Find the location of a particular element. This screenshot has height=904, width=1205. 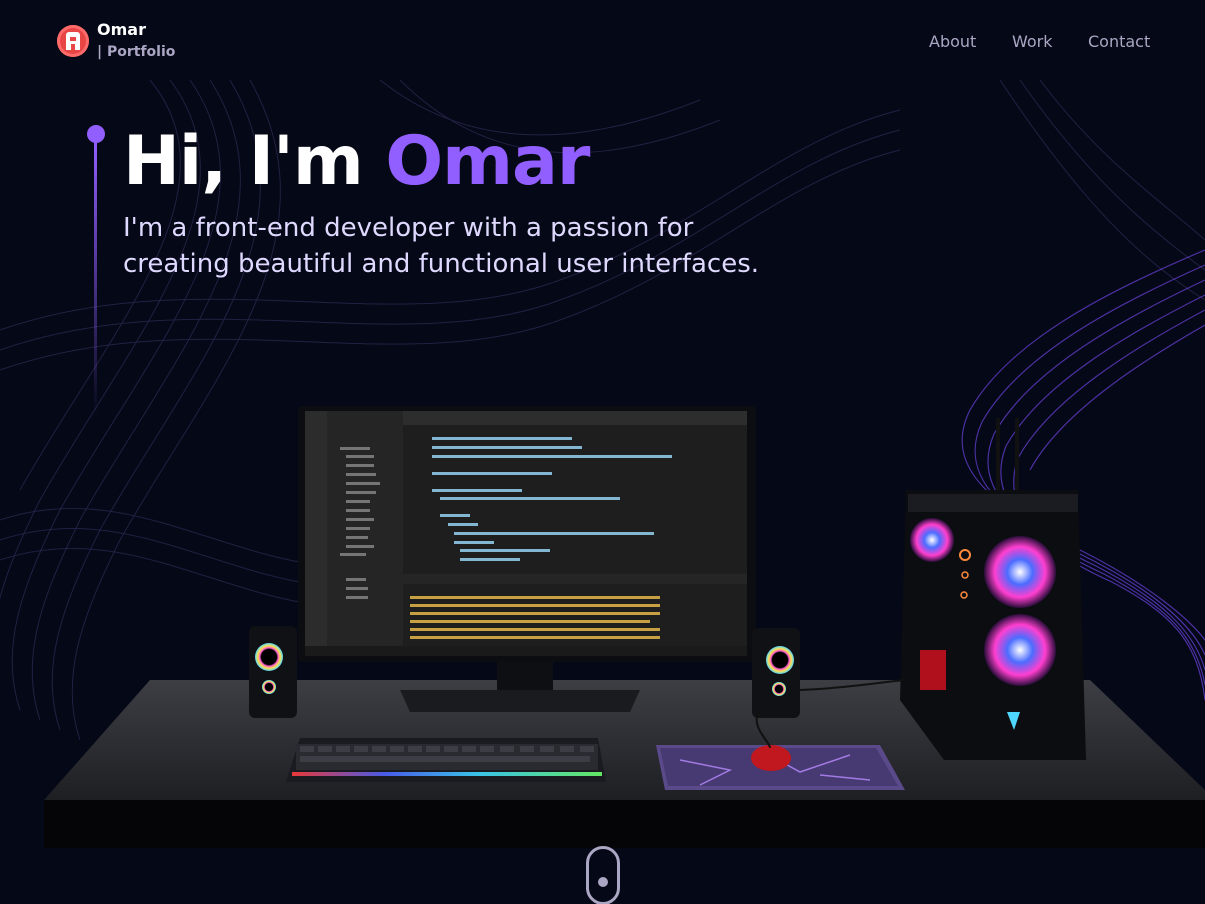

brand-name: Omar is located at coordinates (121, 29).